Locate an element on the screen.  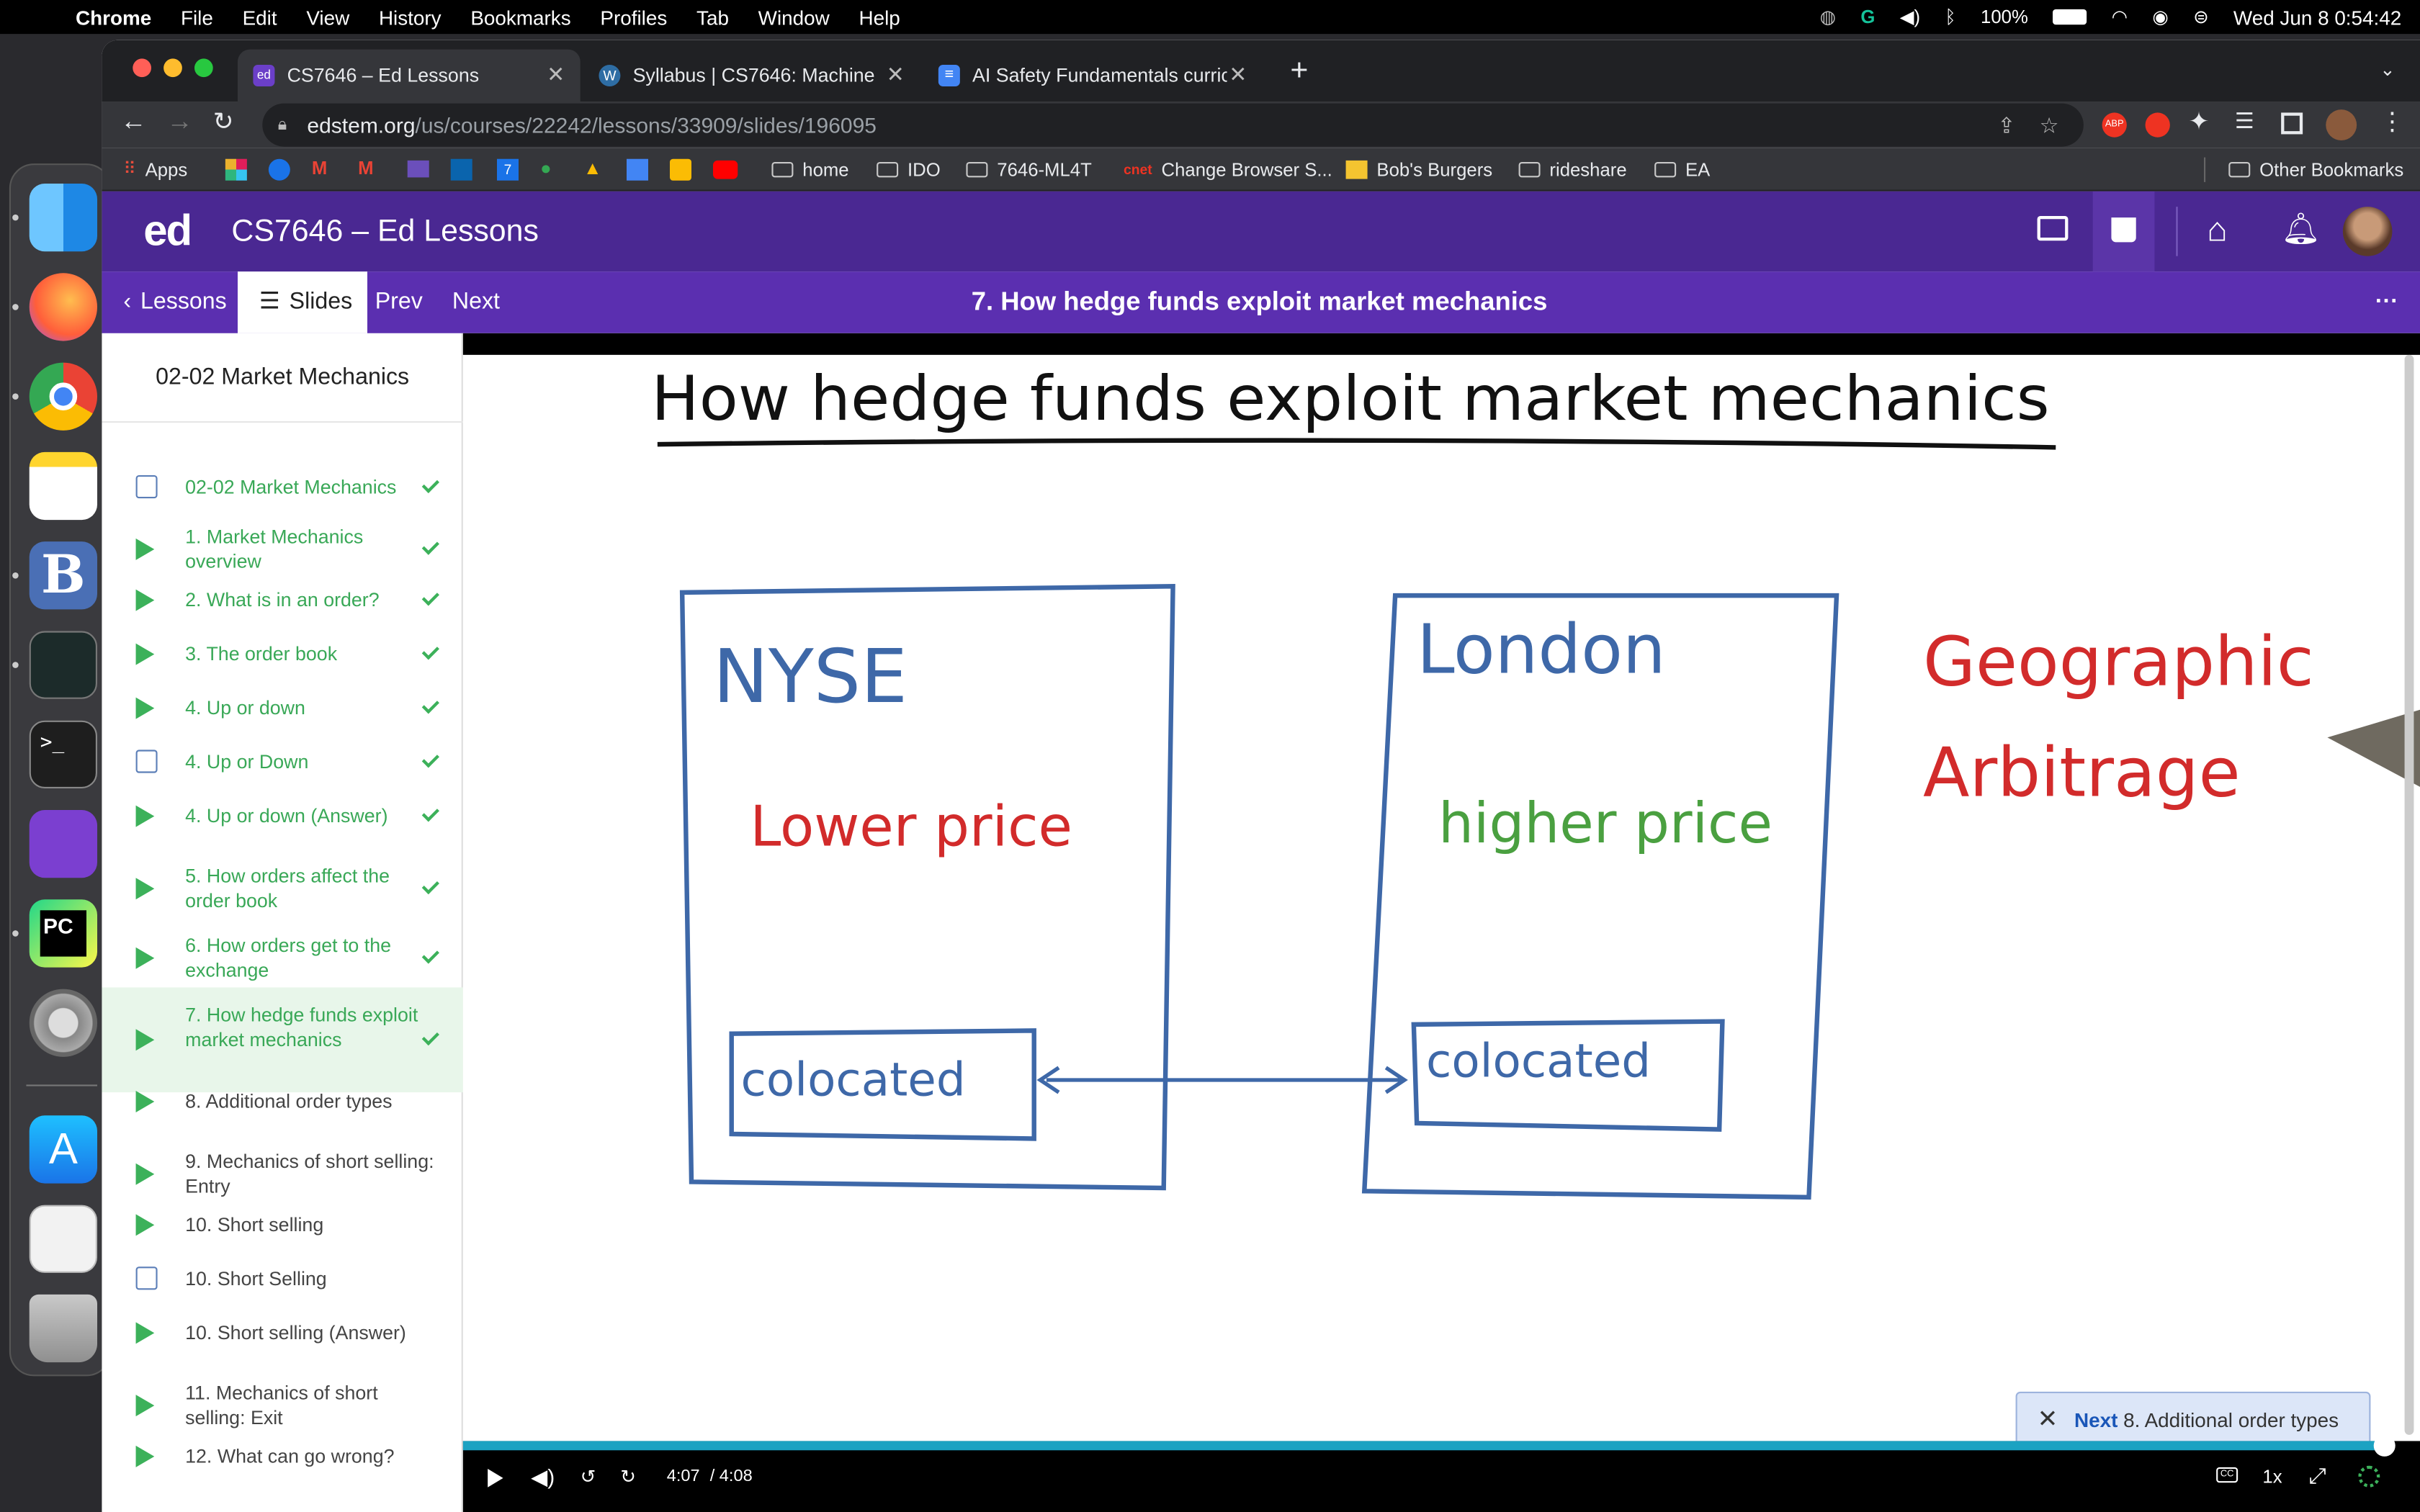
chrome-icon is located at coordinates (63, 396).